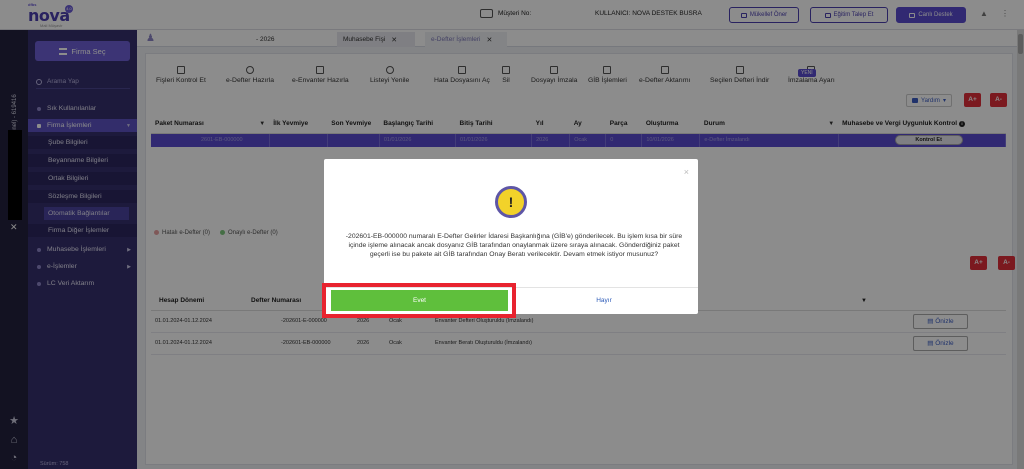 The image size is (1024, 469). What do you see at coordinates (511, 202) in the screenshot?
I see `warning-icon: !` at bounding box center [511, 202].